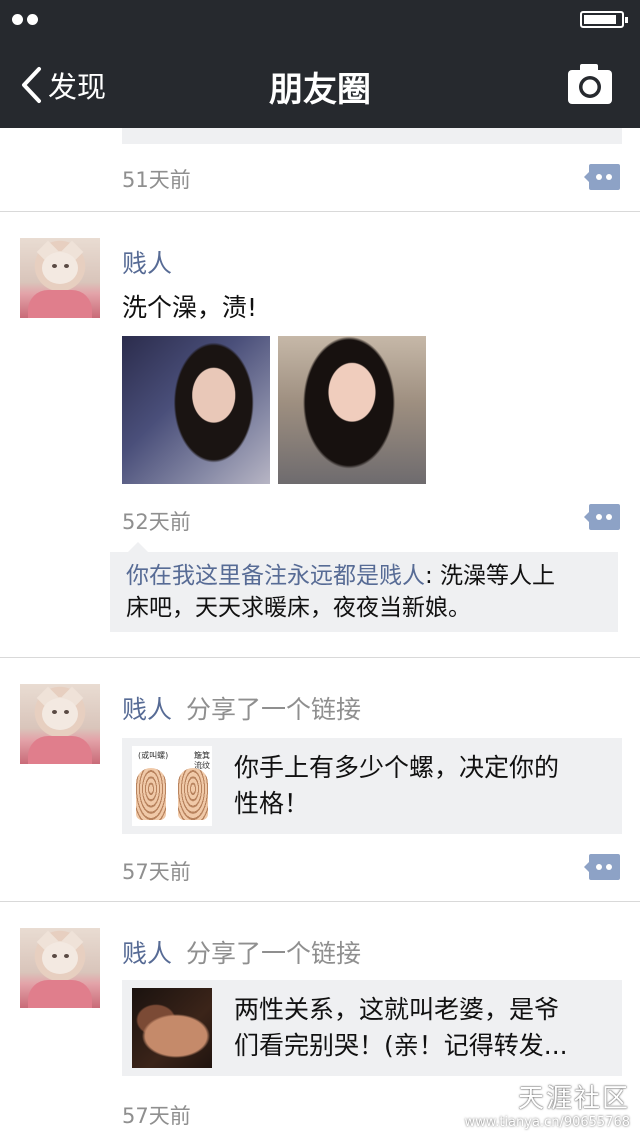 The width and height of the screenshot is (640, 1136). What do you see at coordinates (490, 576) in the screenshot?
I see `comment-text-line1: : 洗澡等人上` at bounding box center [490, 576].